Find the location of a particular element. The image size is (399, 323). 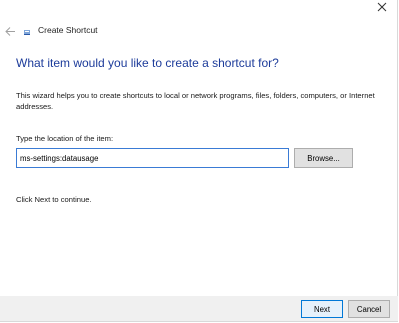

wizard-titlebar: Create Shortcut is located at coordinates (198, 31).